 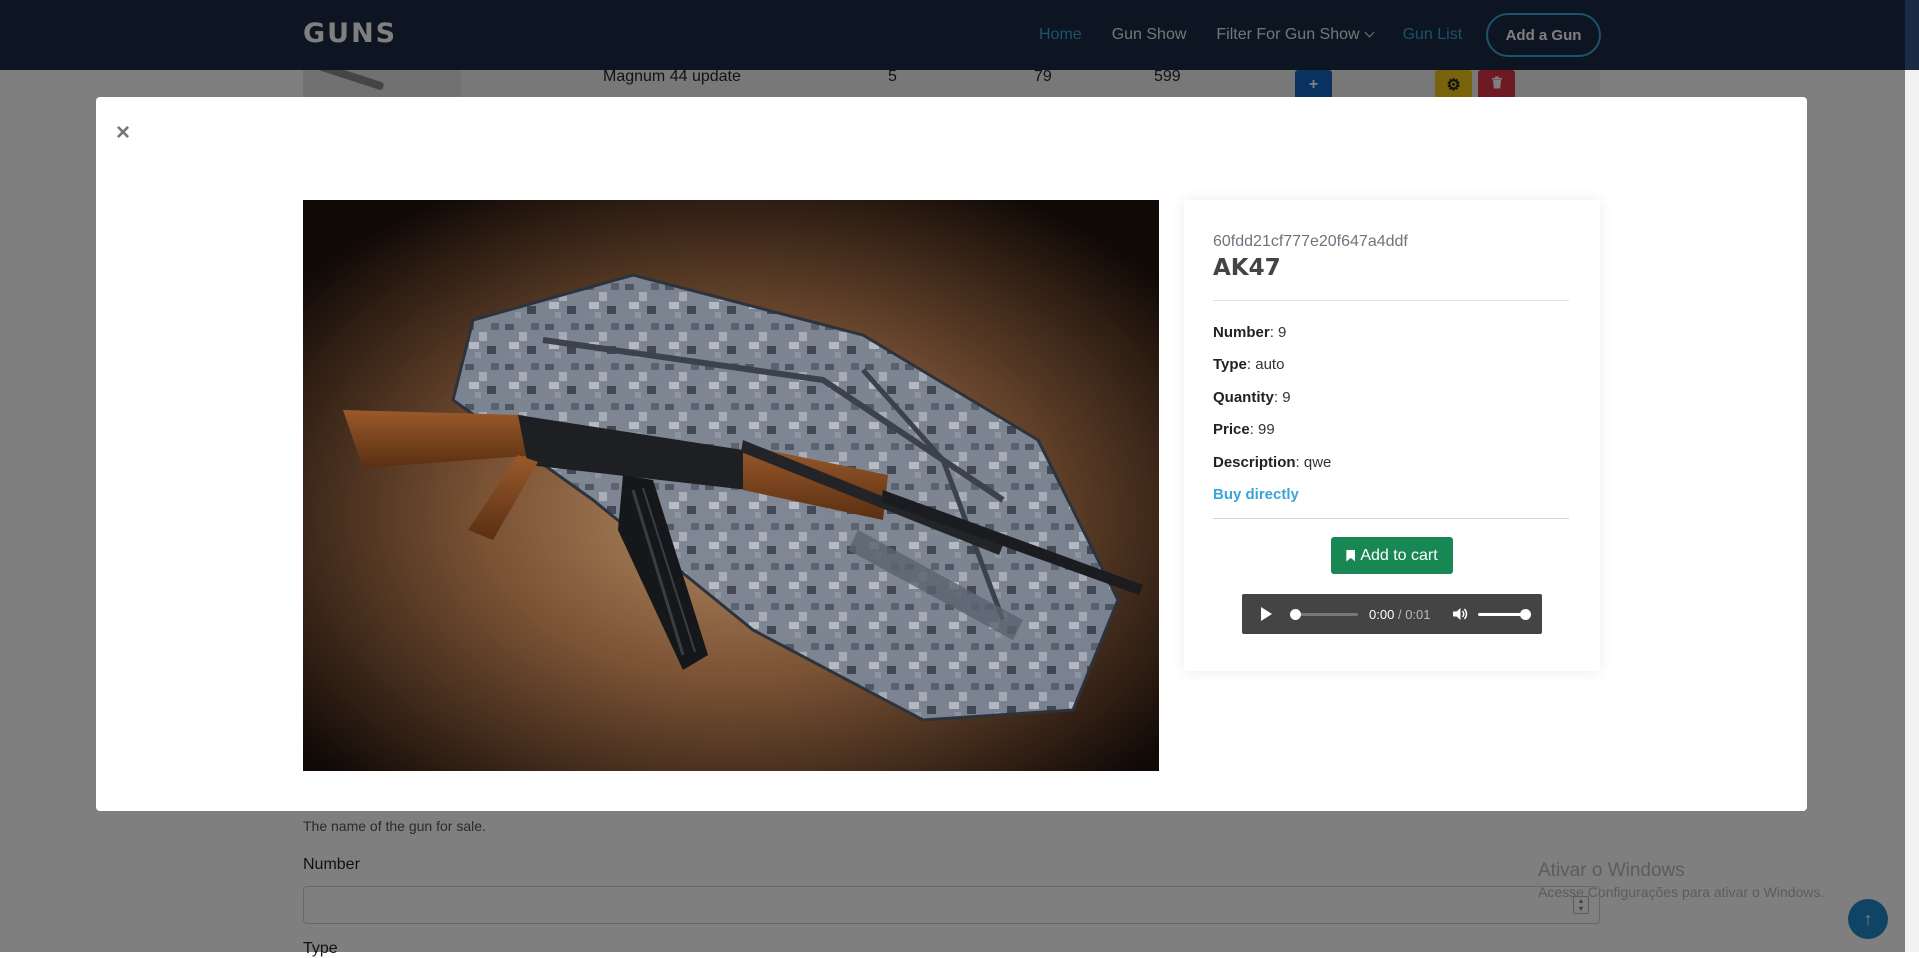 I want to click on volume-icon, so click(x=1460, y=614).